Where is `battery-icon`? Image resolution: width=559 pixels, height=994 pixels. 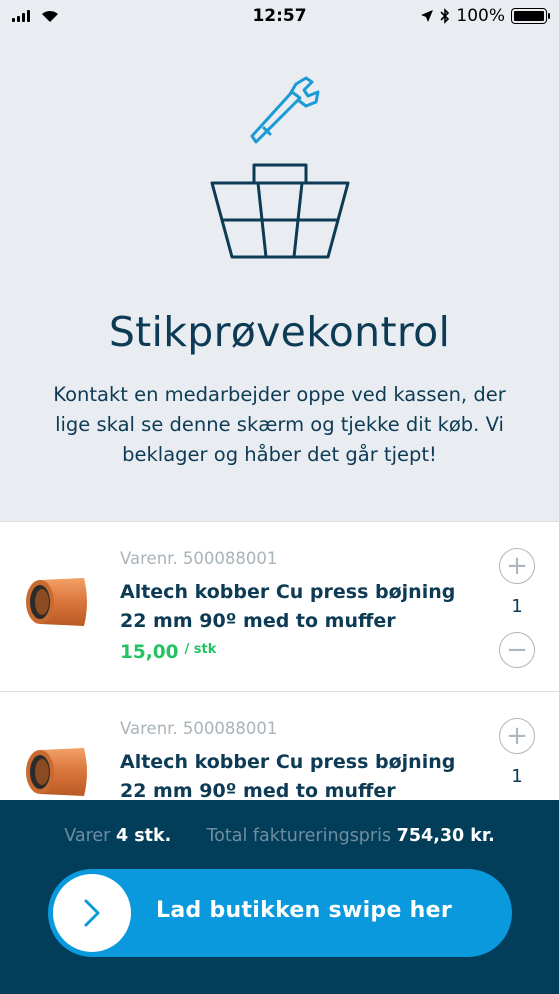
battery-icon is located at coordinates (530, 16).